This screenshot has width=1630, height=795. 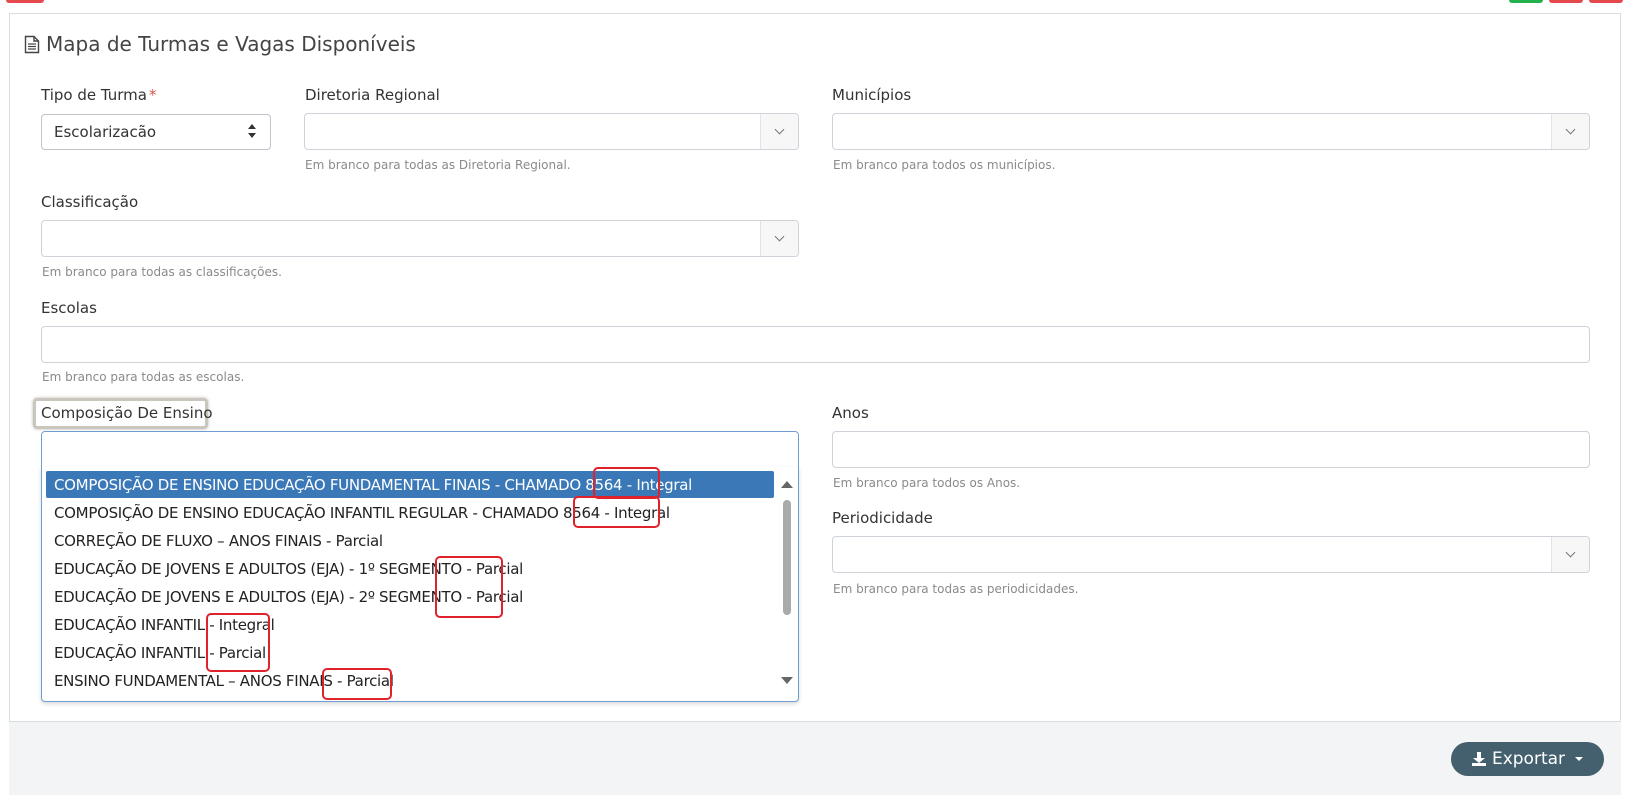 What do you see at coordinates (850, 413) in the screenshot?
I see `anos-label: Anos` at bounding box center [850, 413].